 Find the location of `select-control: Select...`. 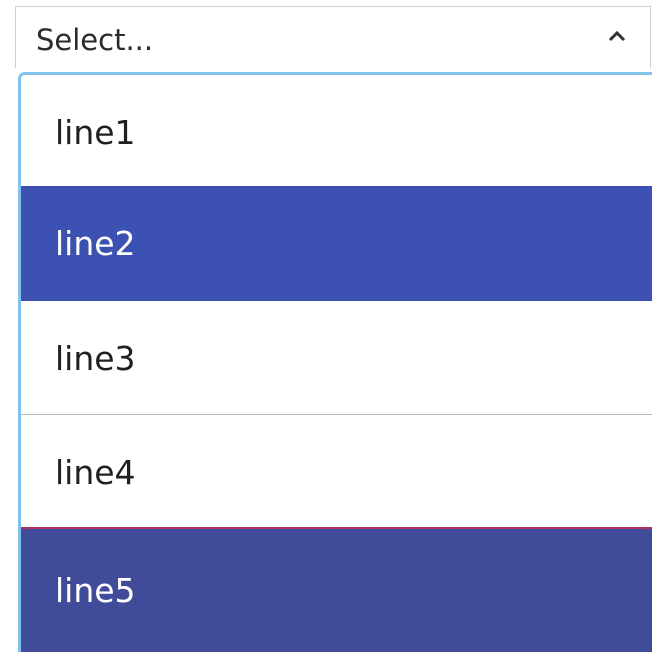

select-control: Select... is located at coordinates (333, 37).